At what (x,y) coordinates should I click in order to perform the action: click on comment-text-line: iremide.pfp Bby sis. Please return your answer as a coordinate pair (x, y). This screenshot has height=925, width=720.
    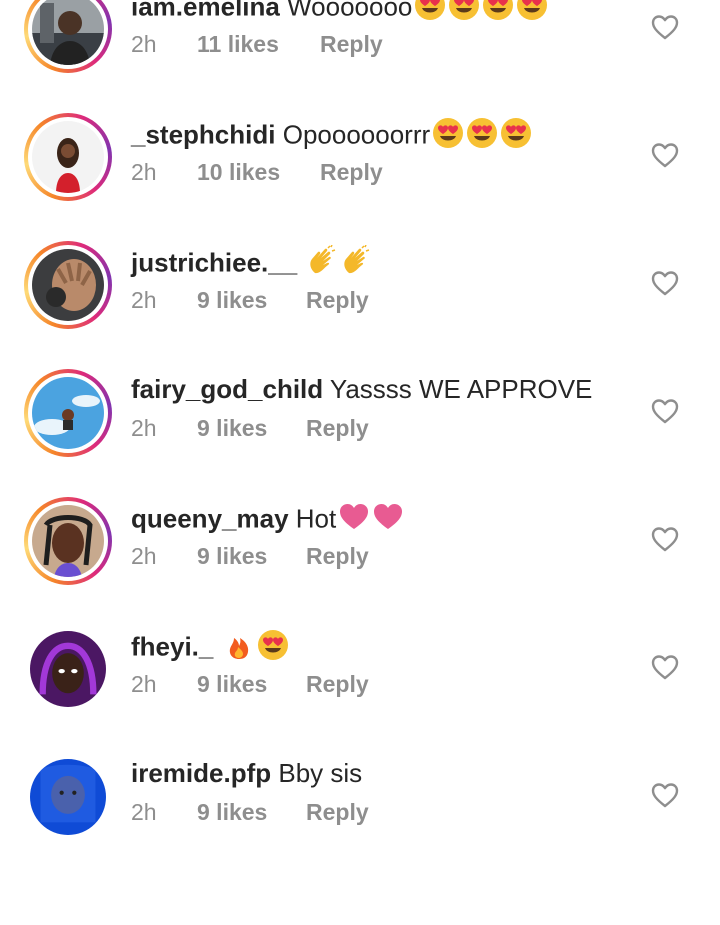
    Looking at the image, I should click on (246, 773).